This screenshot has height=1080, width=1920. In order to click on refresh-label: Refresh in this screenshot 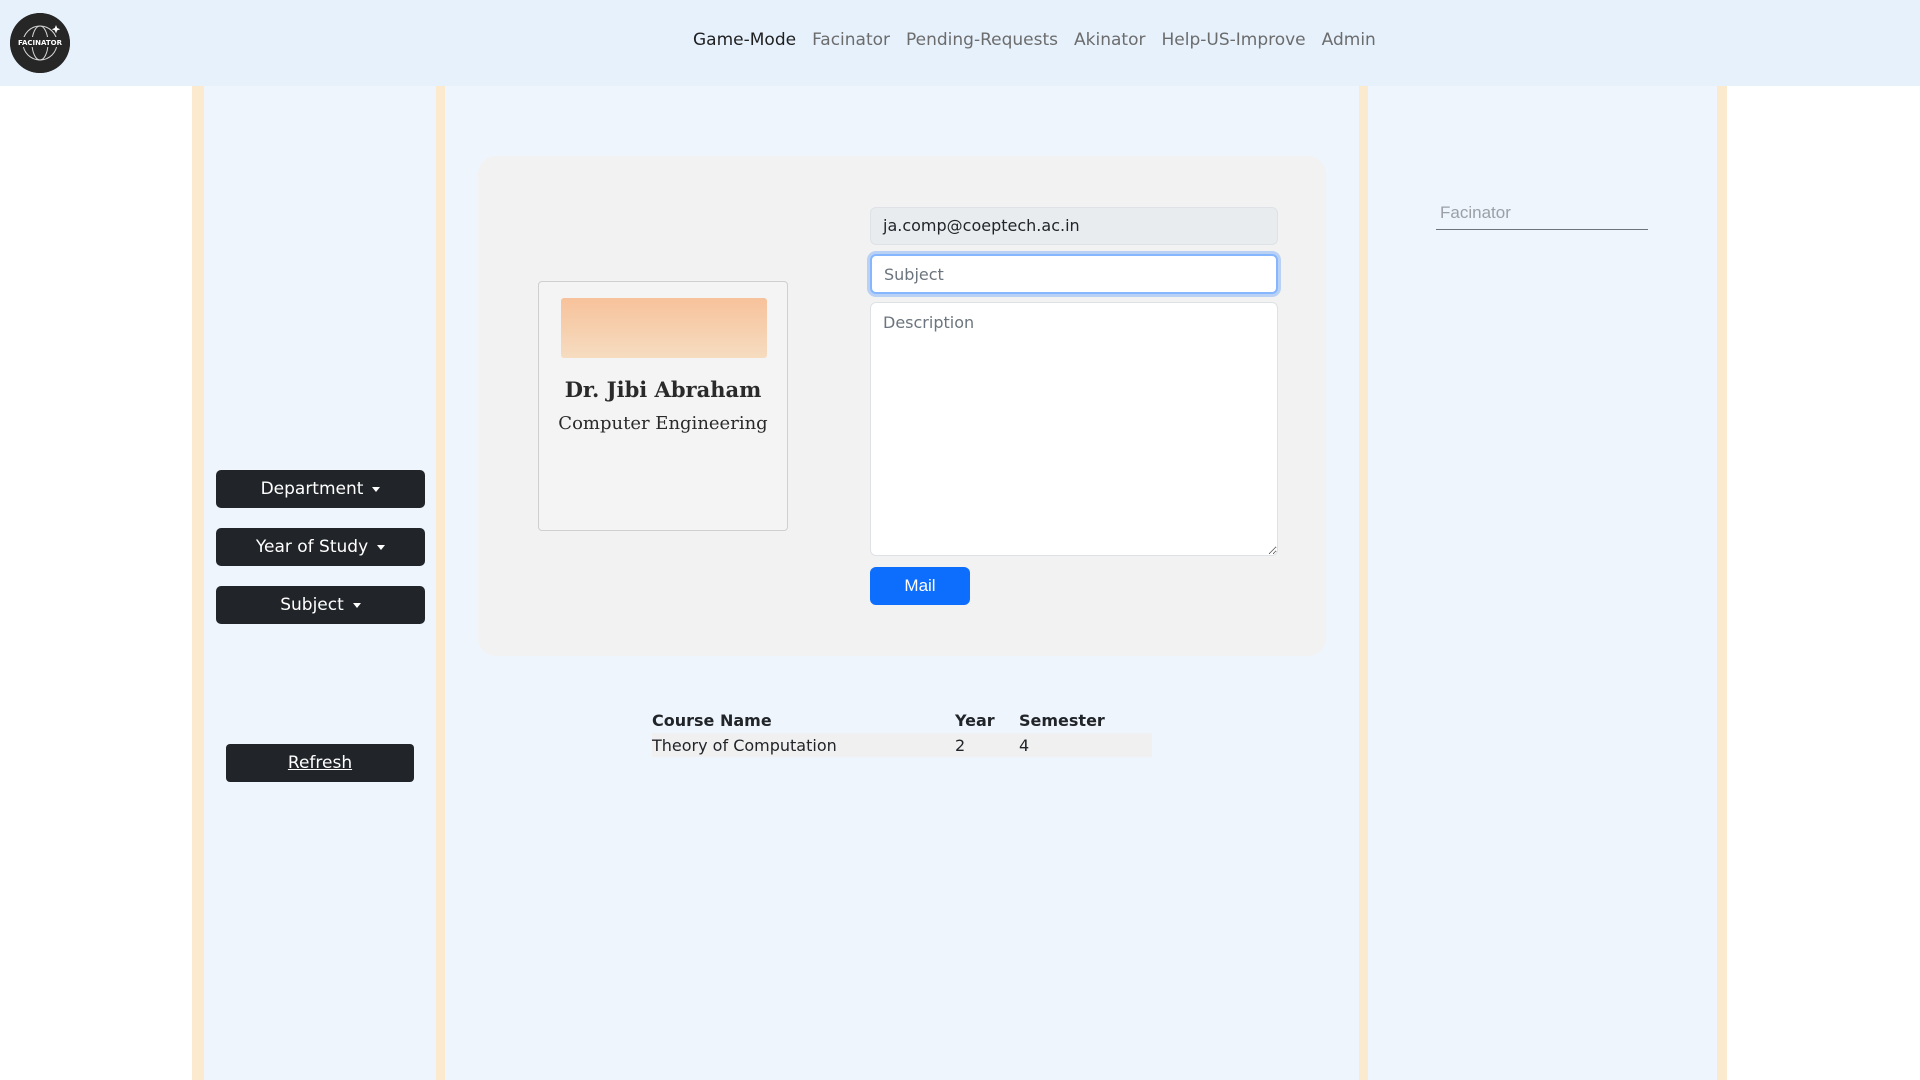, I will do `click(320, 763)`.